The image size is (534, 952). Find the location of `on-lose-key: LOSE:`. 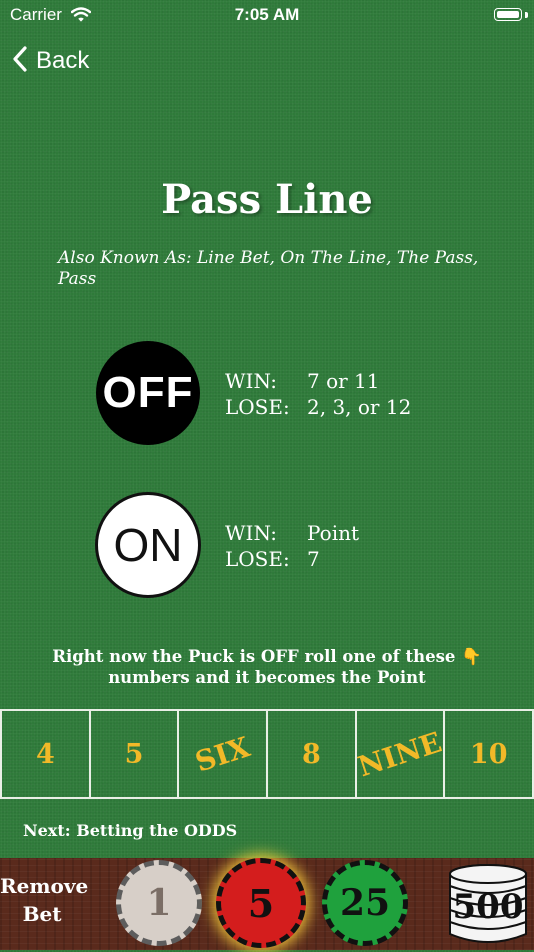

on-lose-key: LOSE: is located at coordinates (257, 559).